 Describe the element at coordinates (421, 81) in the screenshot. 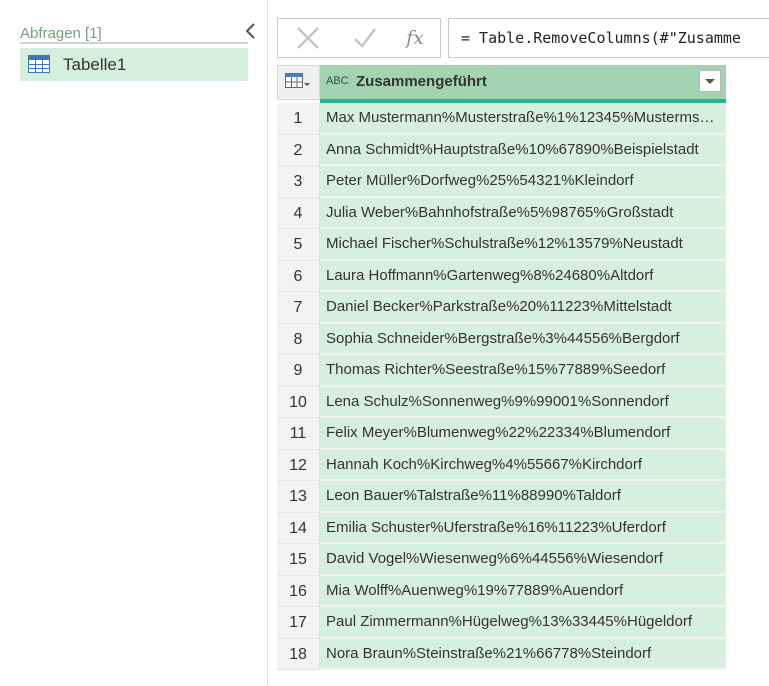

I see `column-header-label: Zusammengeführt` at that location.